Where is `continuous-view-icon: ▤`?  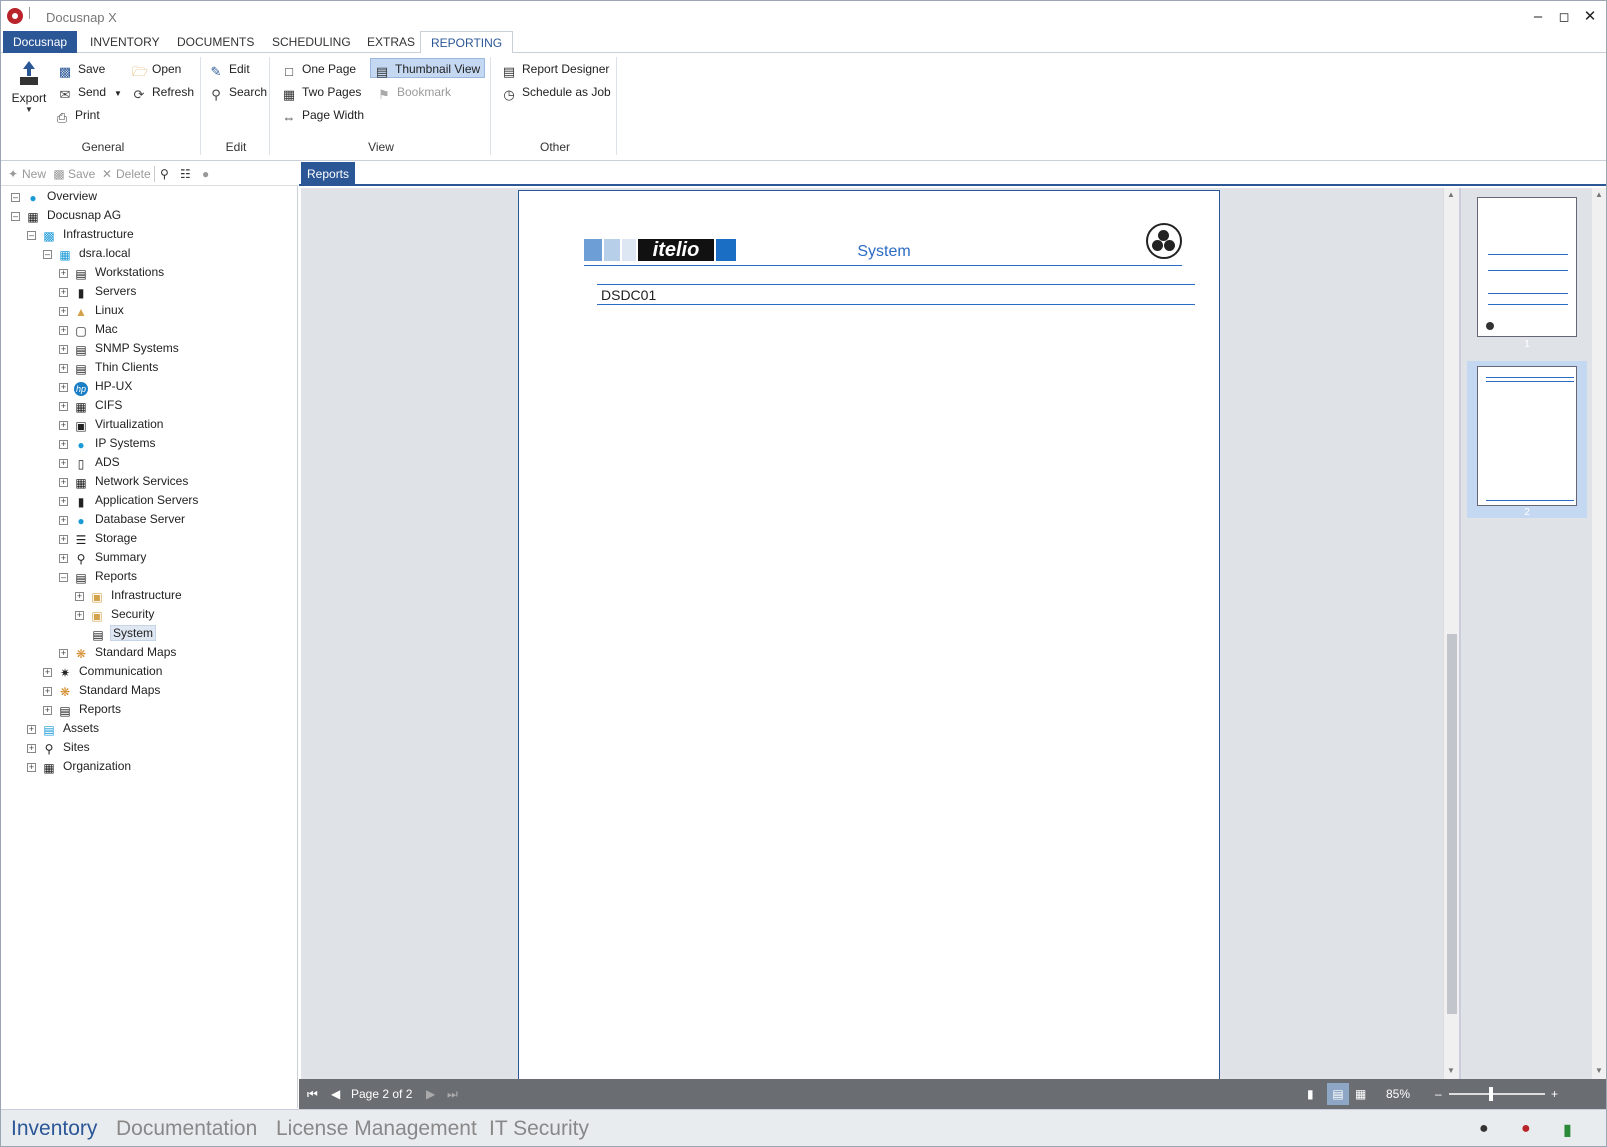 continuous-view-icon: ▤ is located at coordinates (1338, 1094).